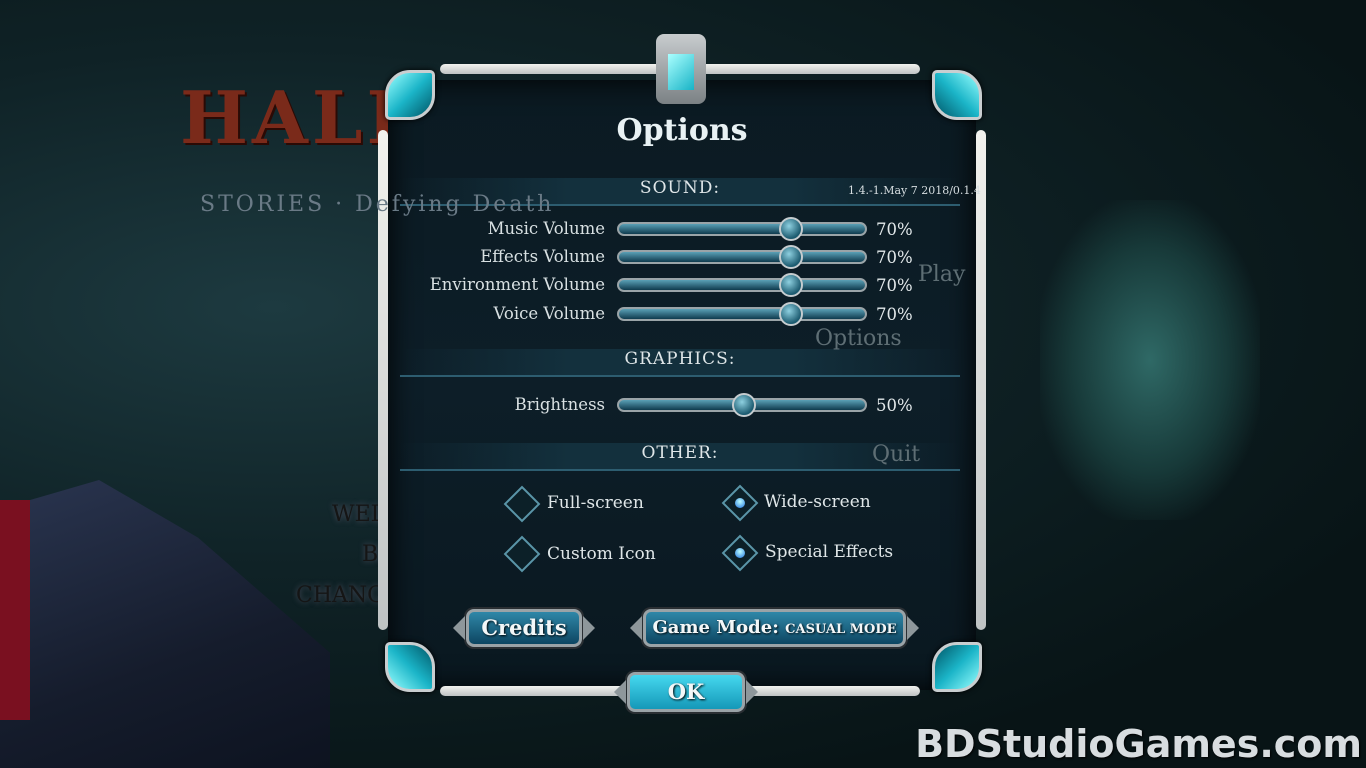  I want to click on lantern-glow, so click(1150, 360).